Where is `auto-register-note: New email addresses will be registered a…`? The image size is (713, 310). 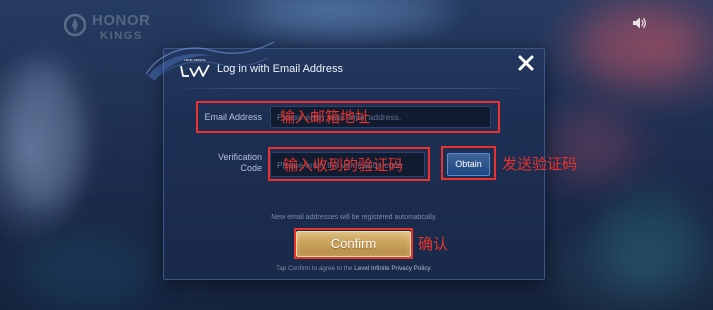 auto-register-note: New email addresses will be registered a… is located at coordinates (354, 217).